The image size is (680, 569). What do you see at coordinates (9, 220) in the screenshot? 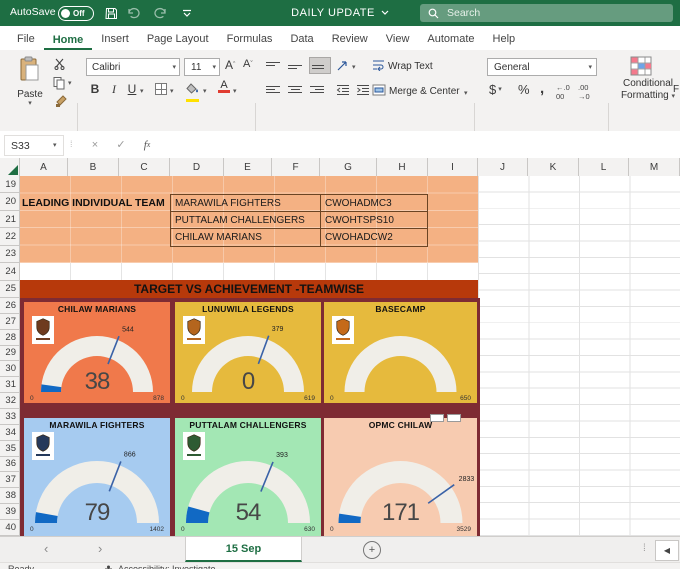
I see `row-header-21: 21` at bounding box center [9, 220].